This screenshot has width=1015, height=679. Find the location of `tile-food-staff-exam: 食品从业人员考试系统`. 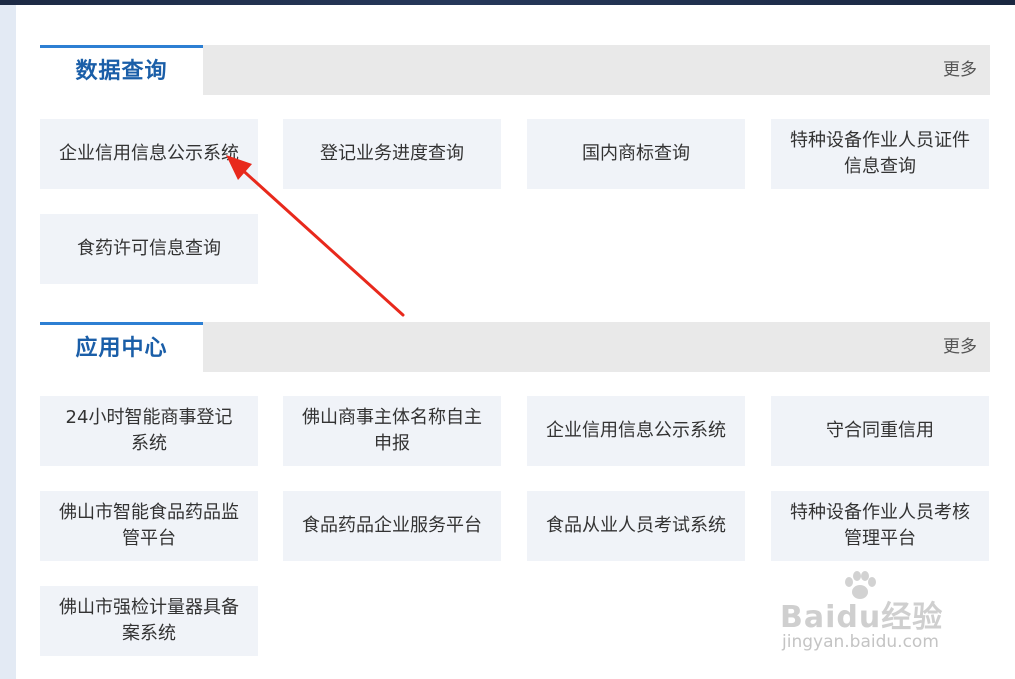

tile-food-staff-exam: 食品从业人员考试系统 is located at coordinates (636, 526).